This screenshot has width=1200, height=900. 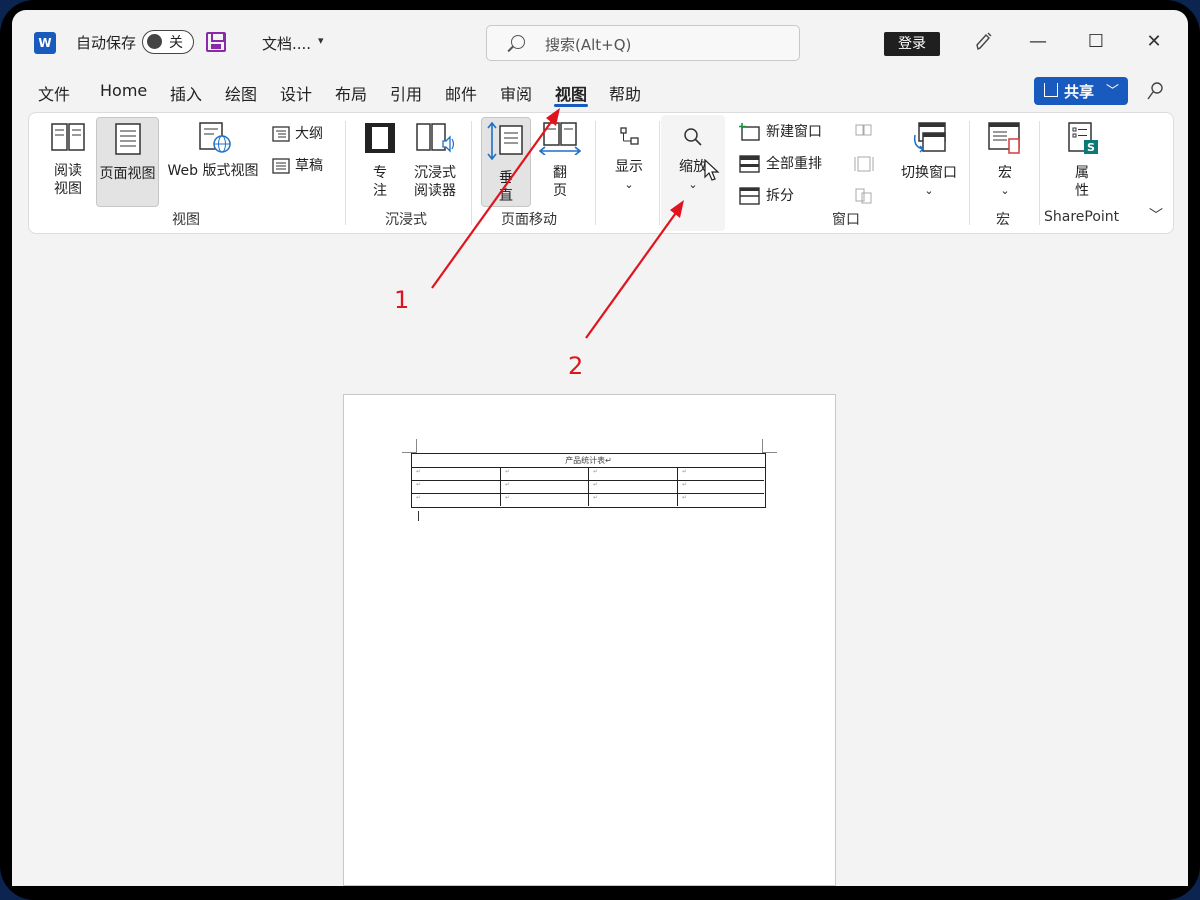 I want to click on annotation-arrows, so click(x=557, y=223).